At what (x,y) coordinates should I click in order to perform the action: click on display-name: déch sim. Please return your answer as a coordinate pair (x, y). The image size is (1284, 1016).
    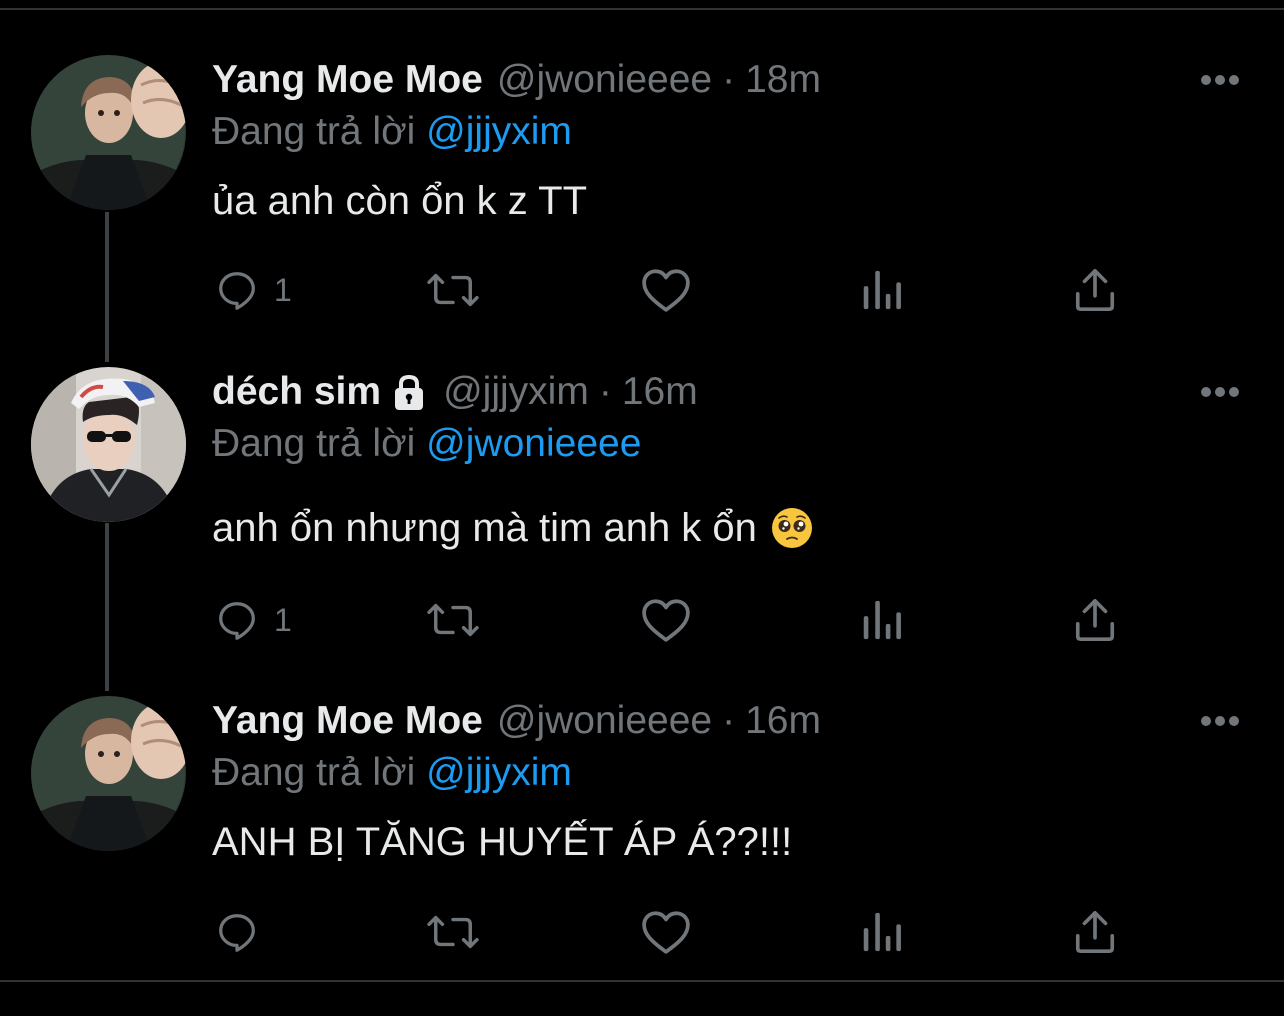
    Looking at the image, I should click on (296, 392).